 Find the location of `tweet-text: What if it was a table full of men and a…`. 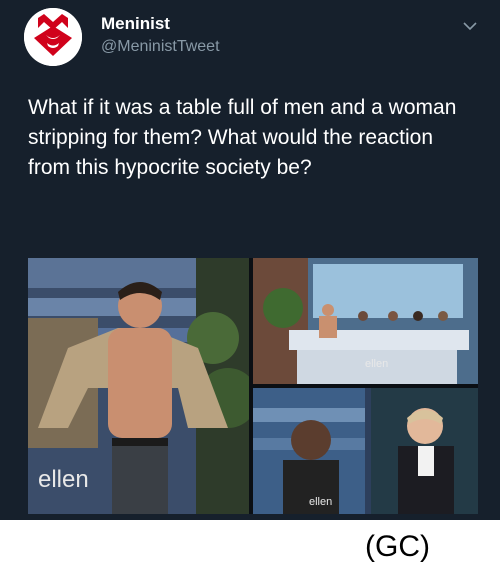

tweet-text: What if it was a table full of men and a… is located at coordinates (242, 137).